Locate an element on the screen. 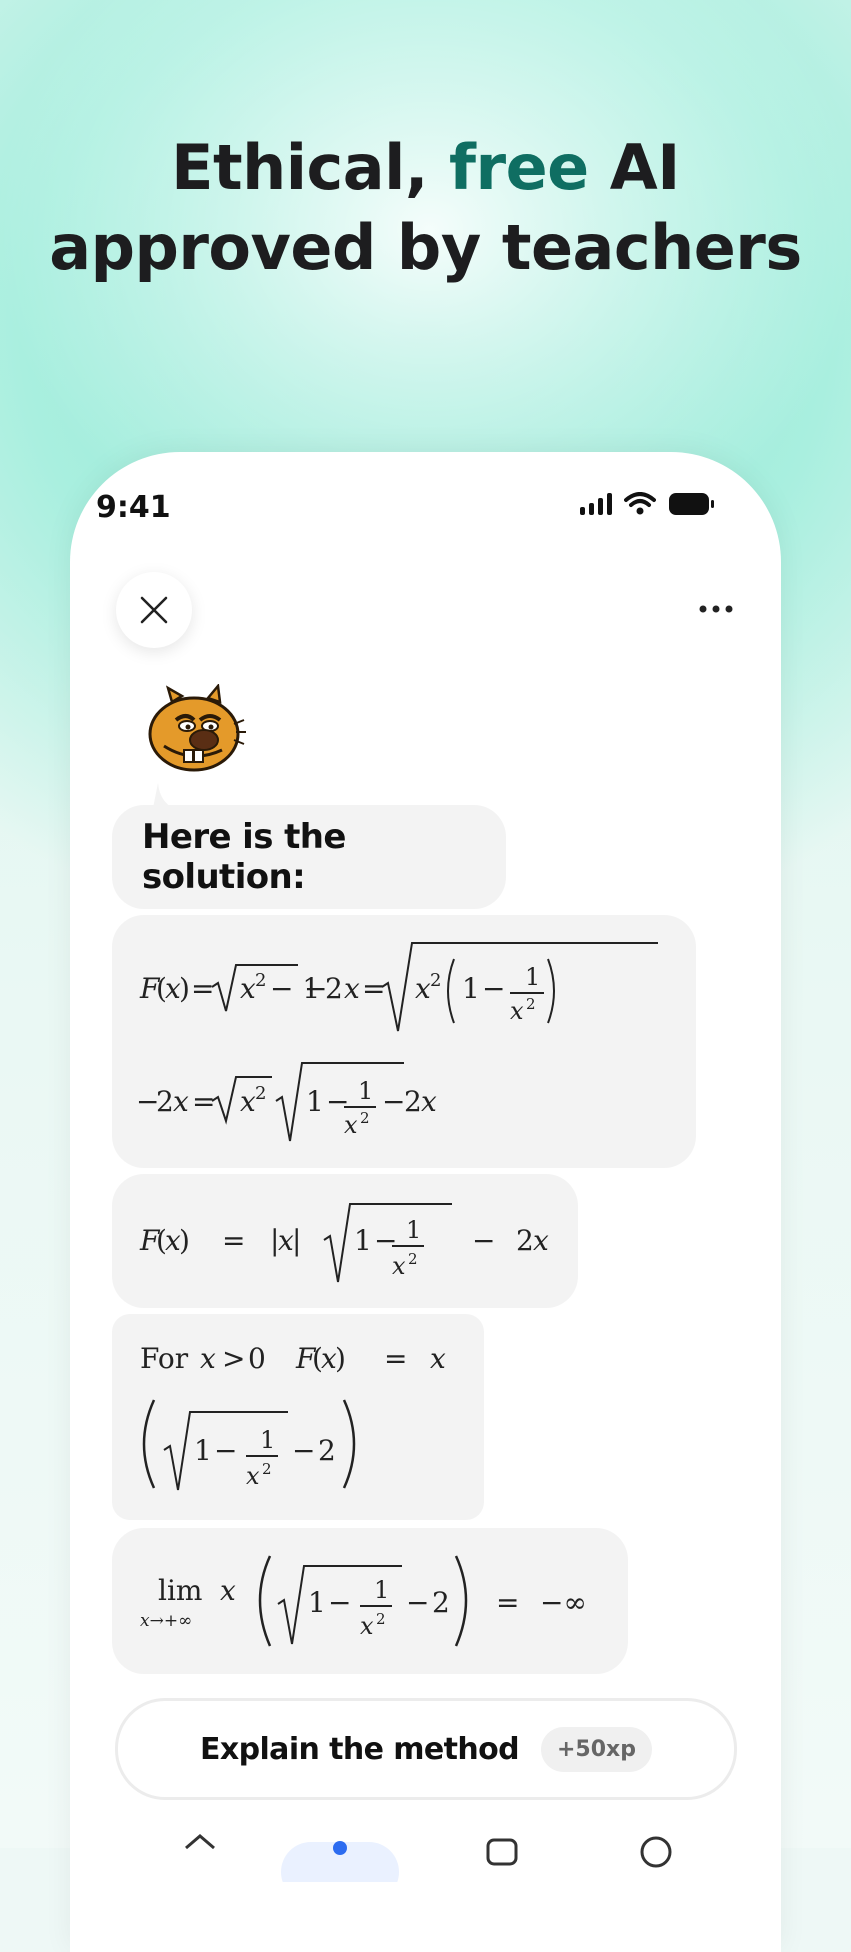 The image size is (851, 1952). home-tab-icon is located at coordinates (200, 1842).